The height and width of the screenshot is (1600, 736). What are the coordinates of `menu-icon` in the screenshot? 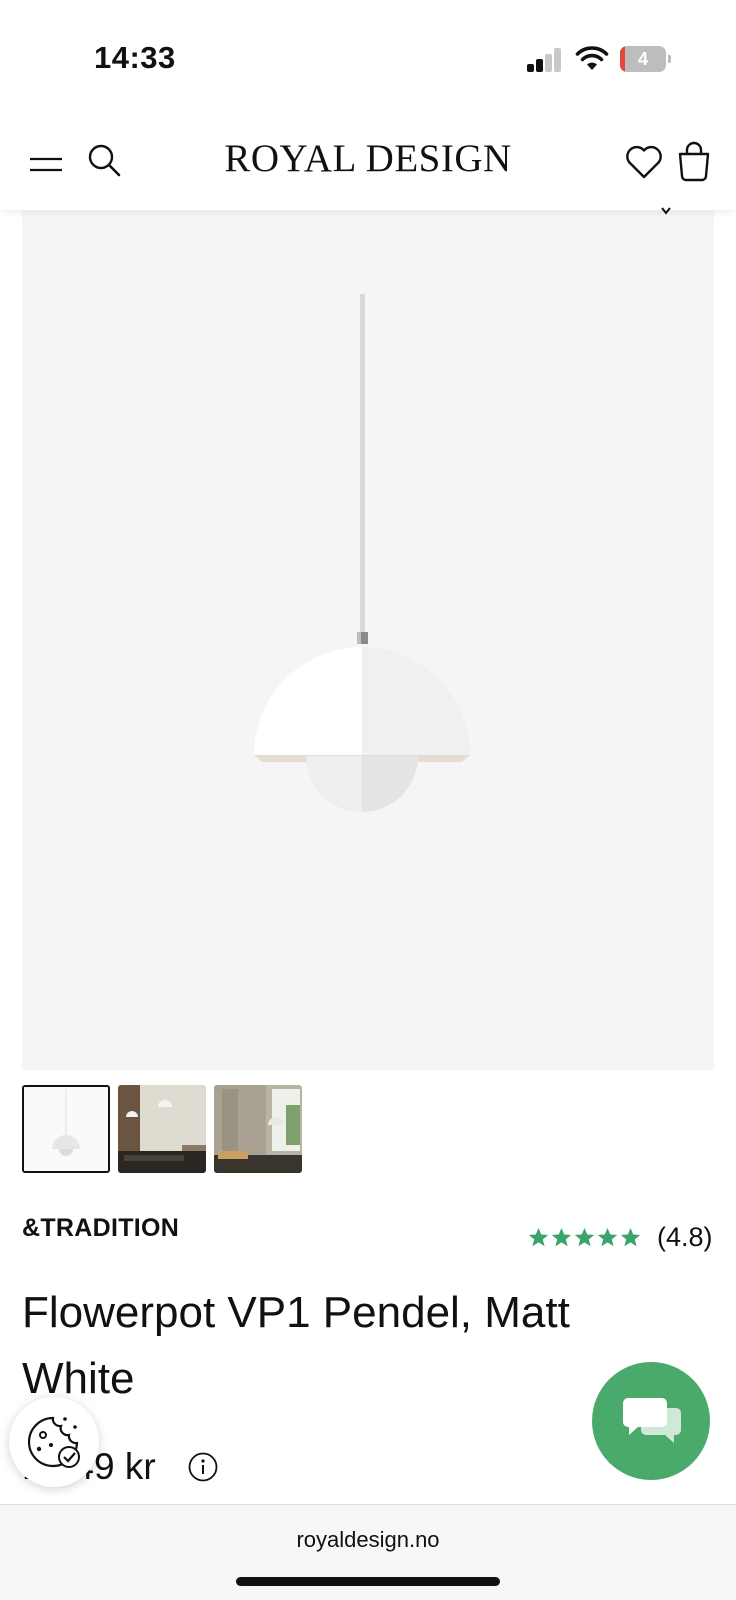 It's located at (46, 164).